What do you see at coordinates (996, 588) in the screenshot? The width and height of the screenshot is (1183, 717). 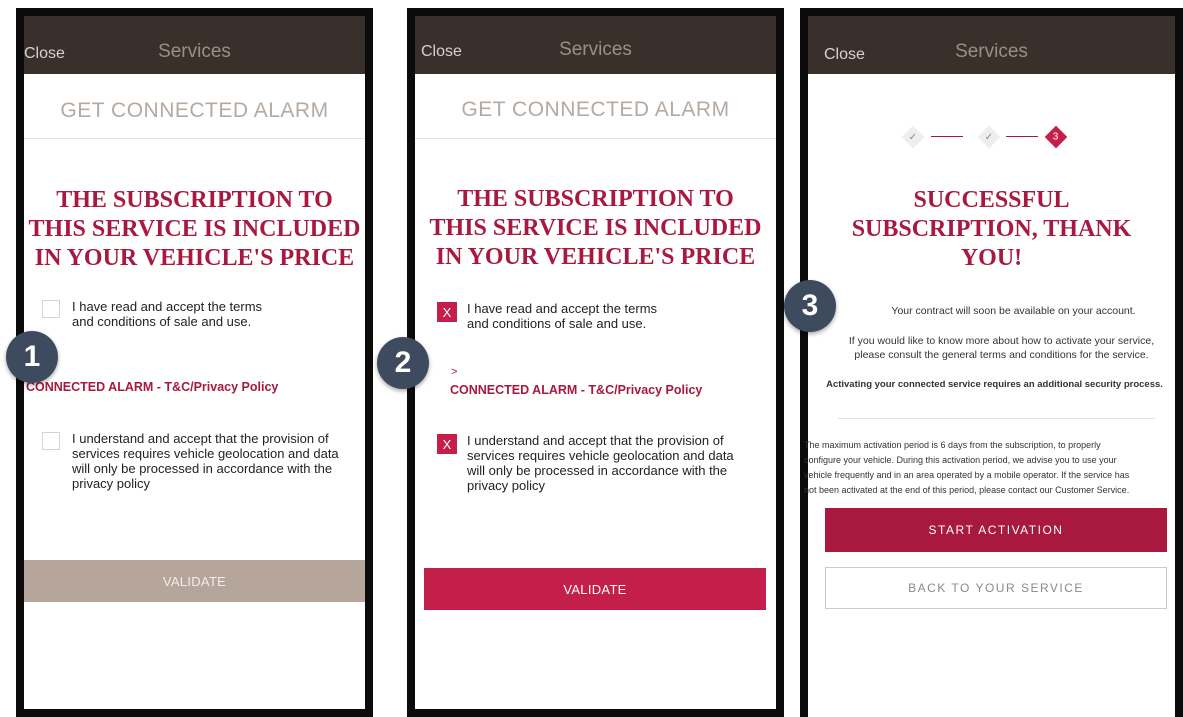 I see `back-to-service-button: BACK TO YOUR SERVICE` at bounding box center [996, 588].